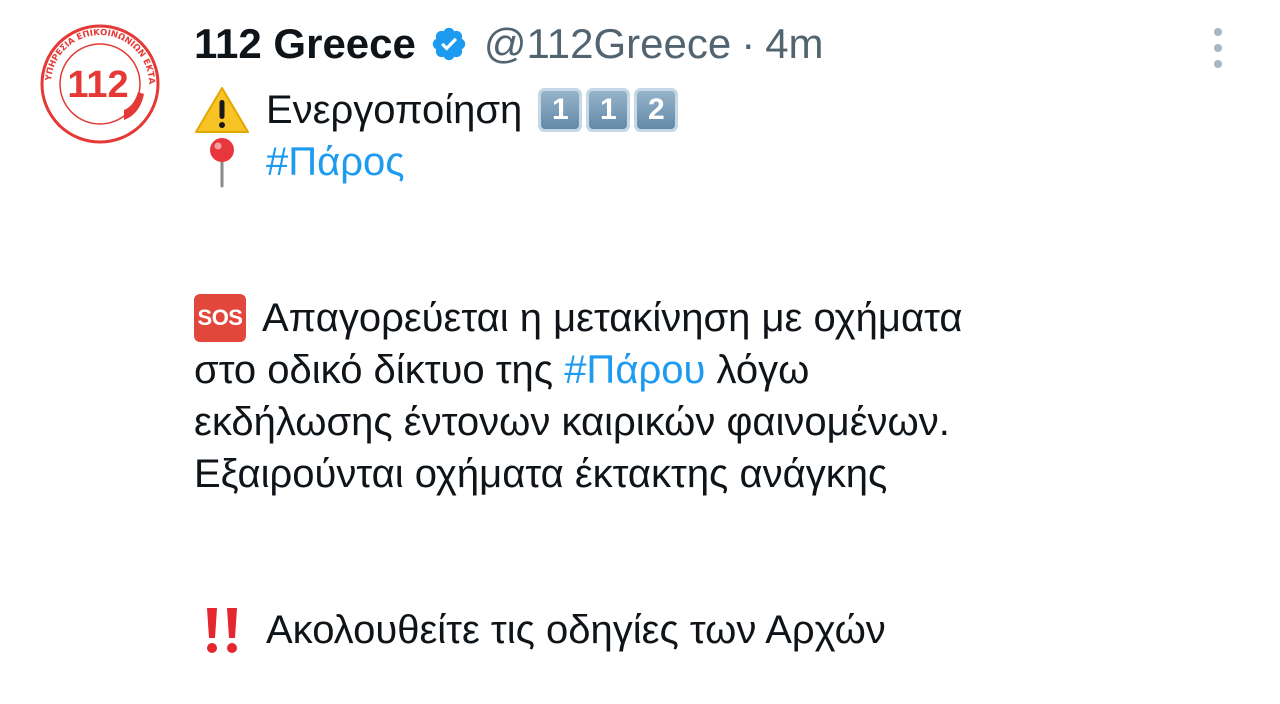 The height and width of the screenshot is (704, 1280). Describe the element at coordinates (97, 85) in the screenshot. I see `svg-text: 112` at that location.